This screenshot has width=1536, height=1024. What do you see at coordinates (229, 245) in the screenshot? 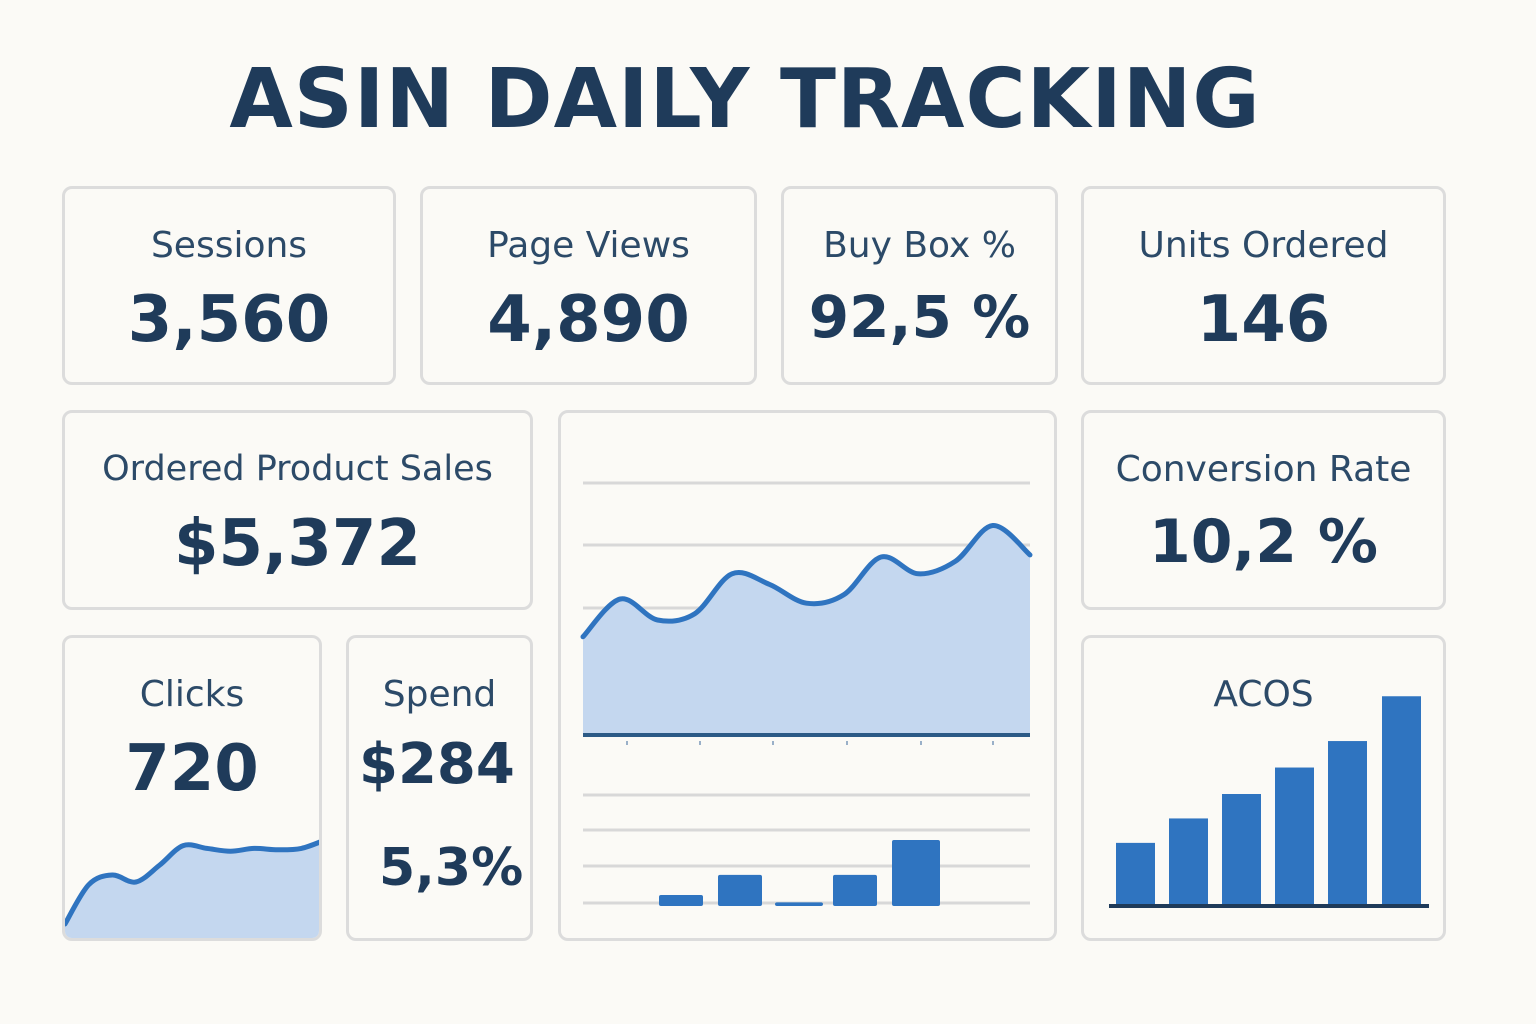
I see `sessions-label: Sessions` at bounding box center [229, 245].